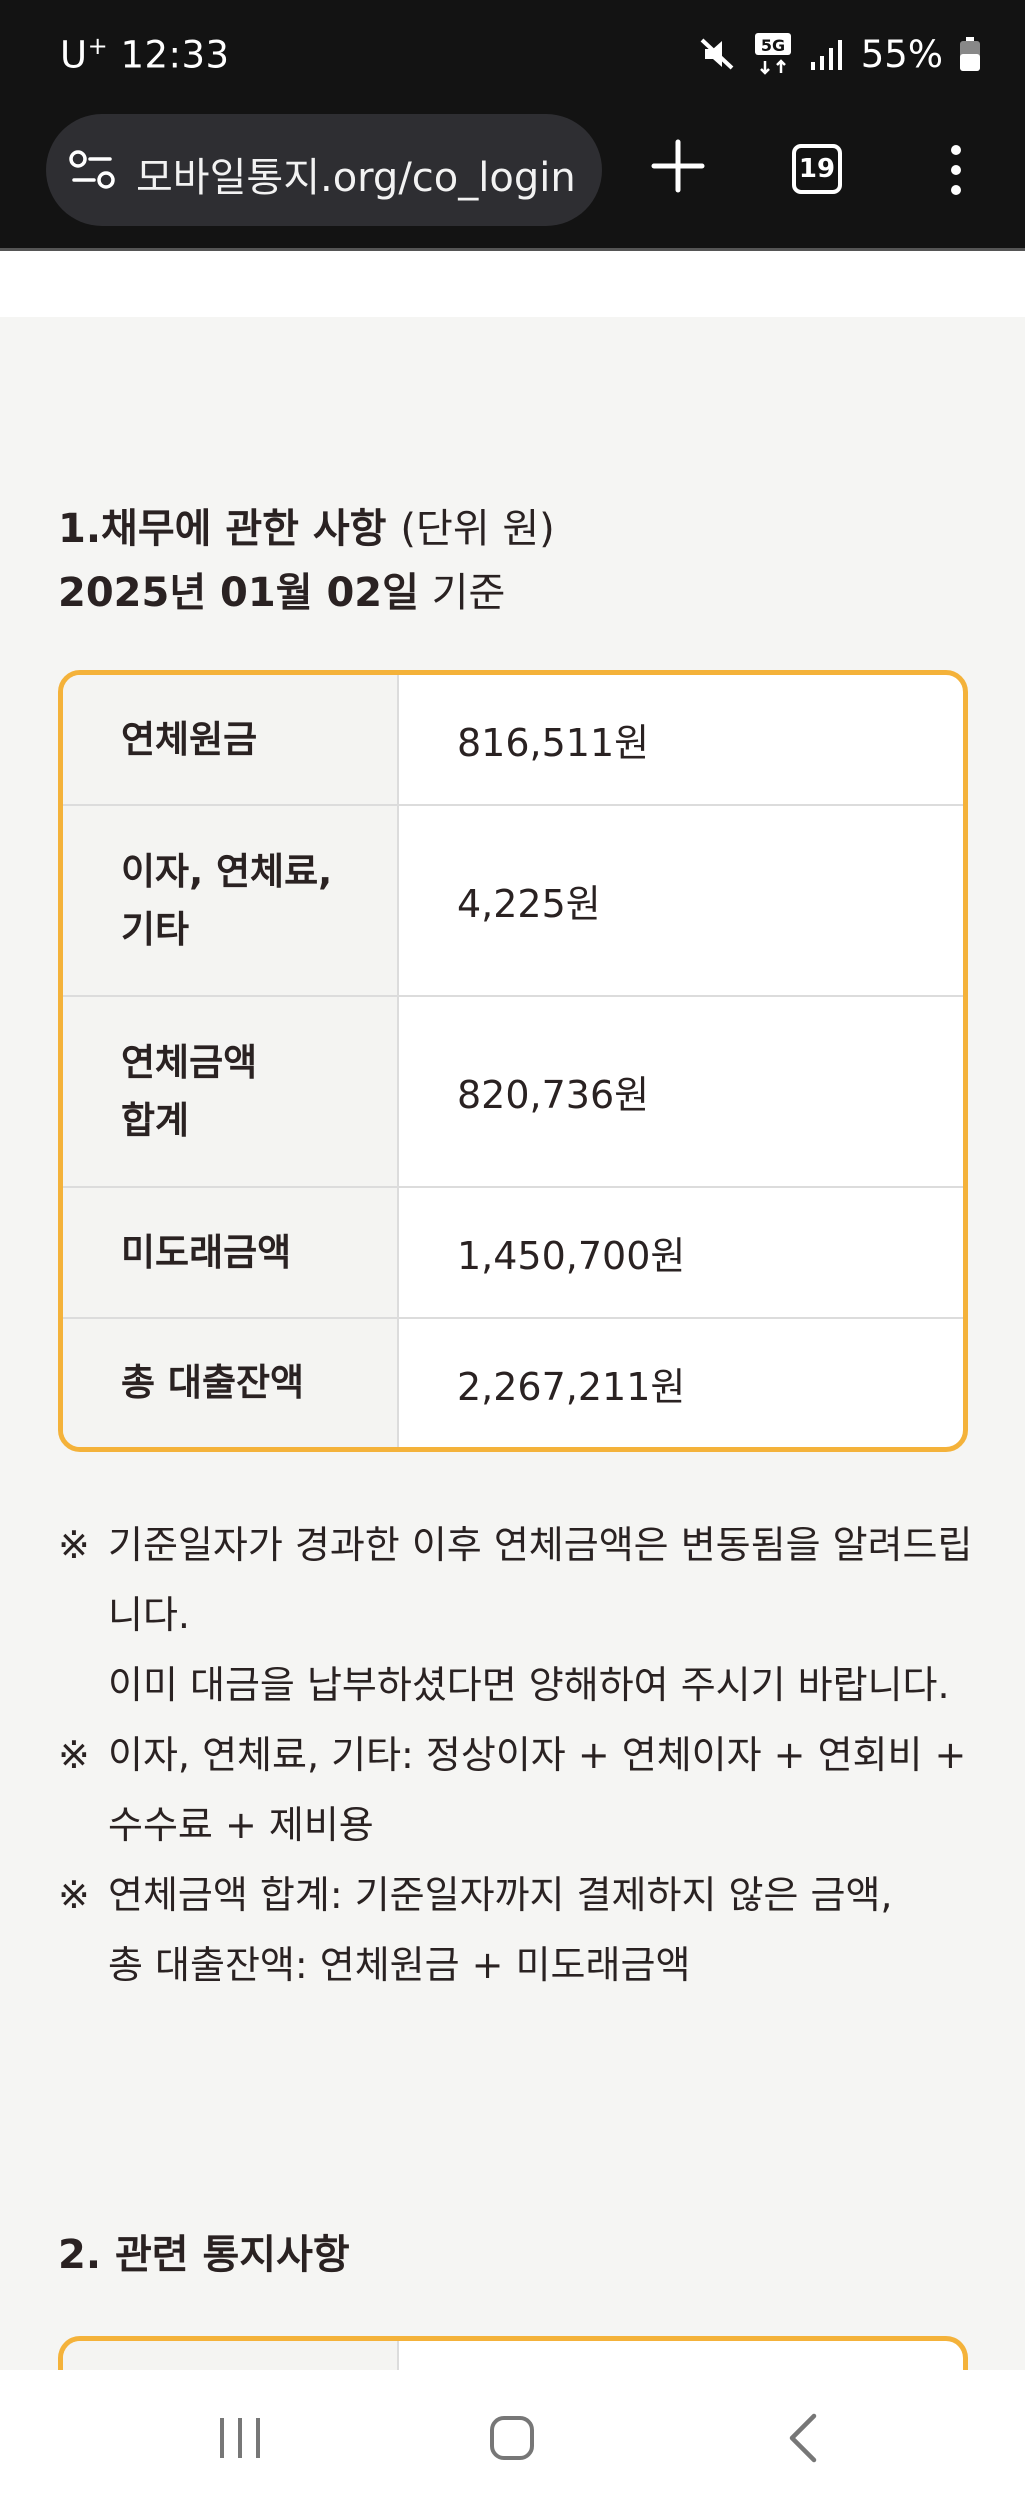 Image resolution: width=1025 pixels, height=2506 pixels. Describe the element at coordinates (175, 55) in the screenshot. I see `clock: 12:33` at that location.